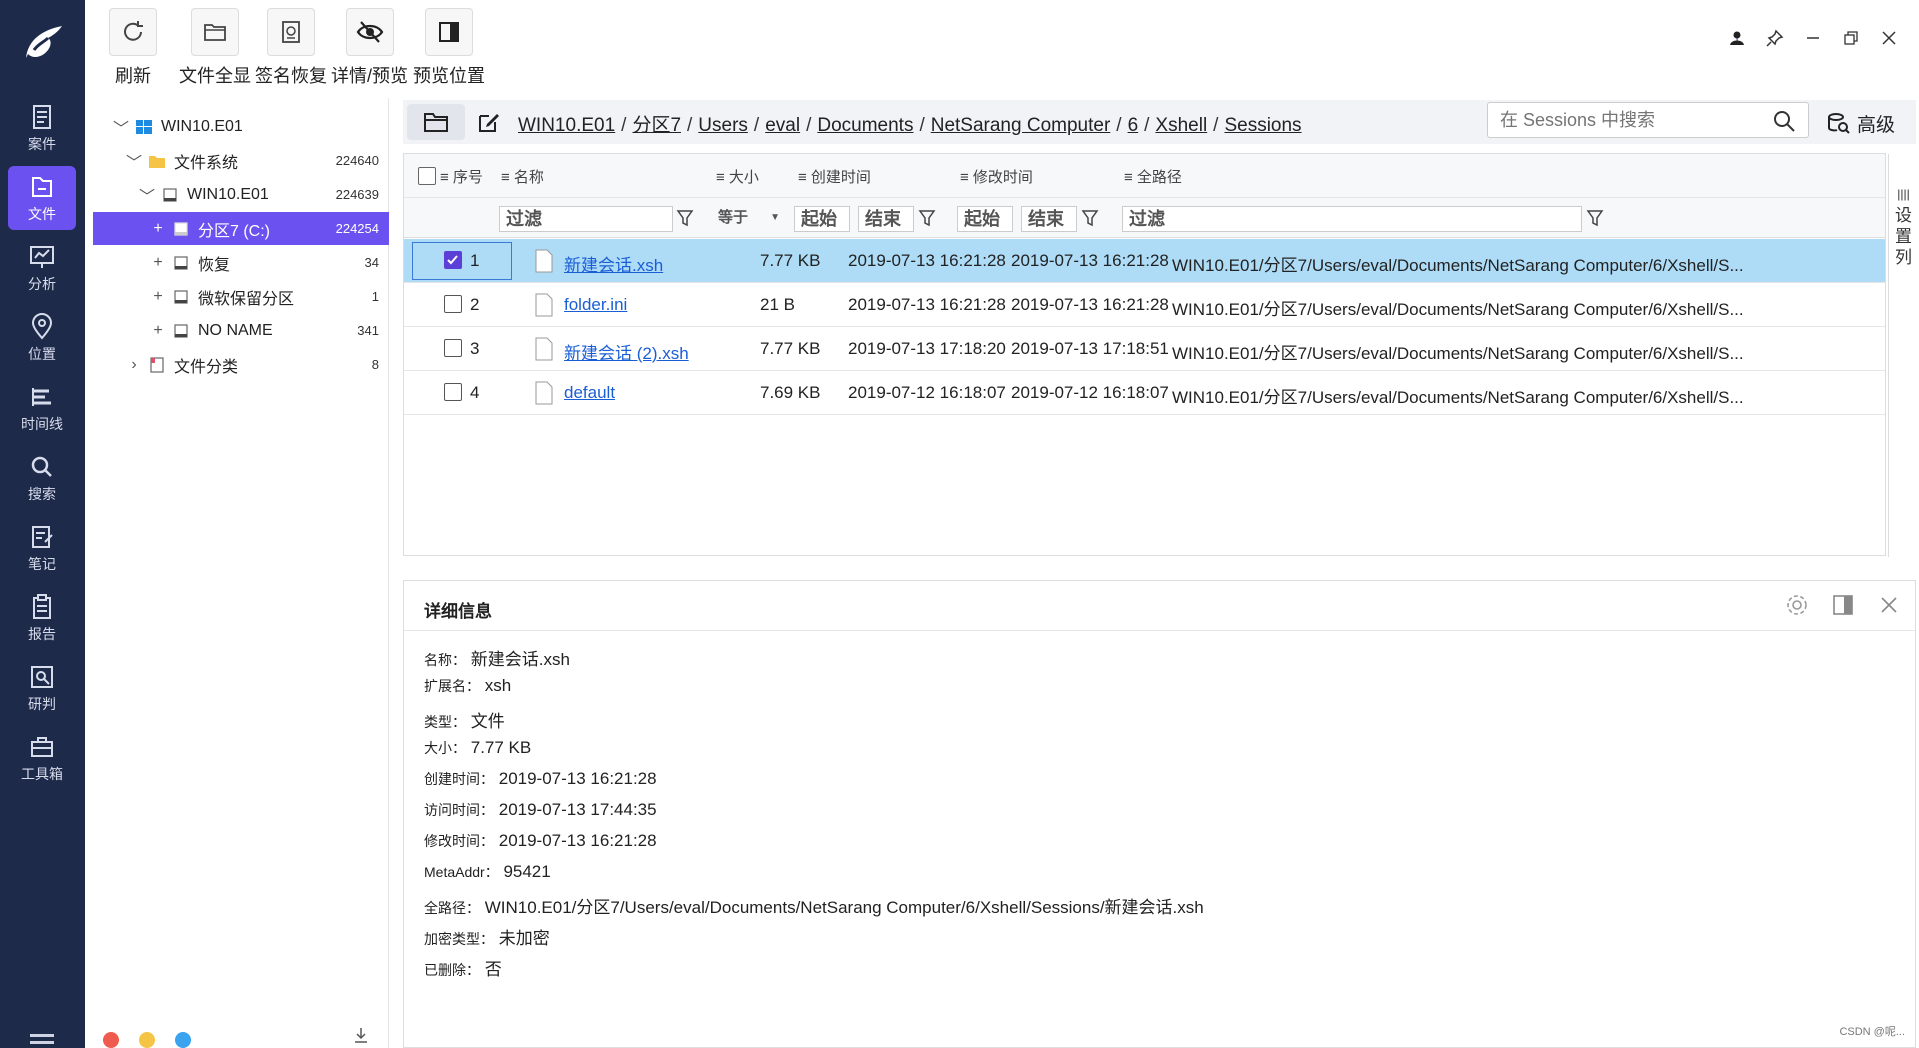 The height and width of the screenshot is (1048, 1919). Describe the element at coordinates (1843, 605) in the screenshot. I see `panel-right-icon` at that location.